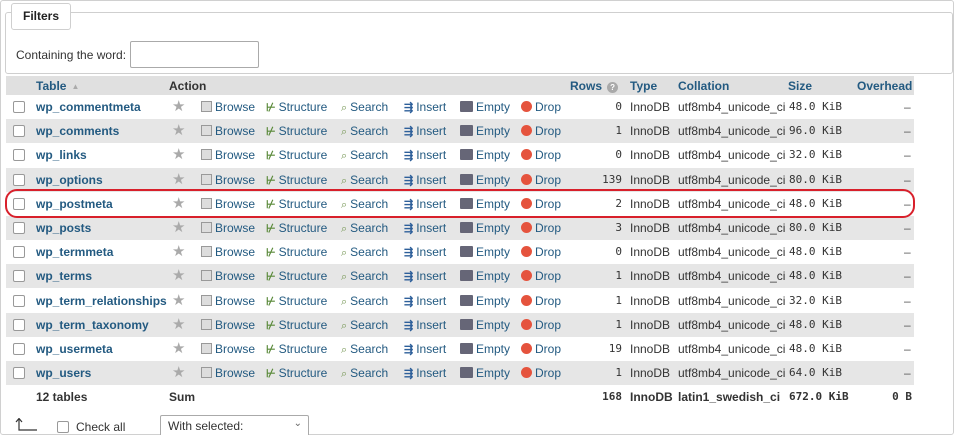 The width and height of the screenshot is (954, 435). What do you see at coordinates (77, 131) in the screenshot?
I see `table-name-link: wp_comments` at bounding box center [77, 131].